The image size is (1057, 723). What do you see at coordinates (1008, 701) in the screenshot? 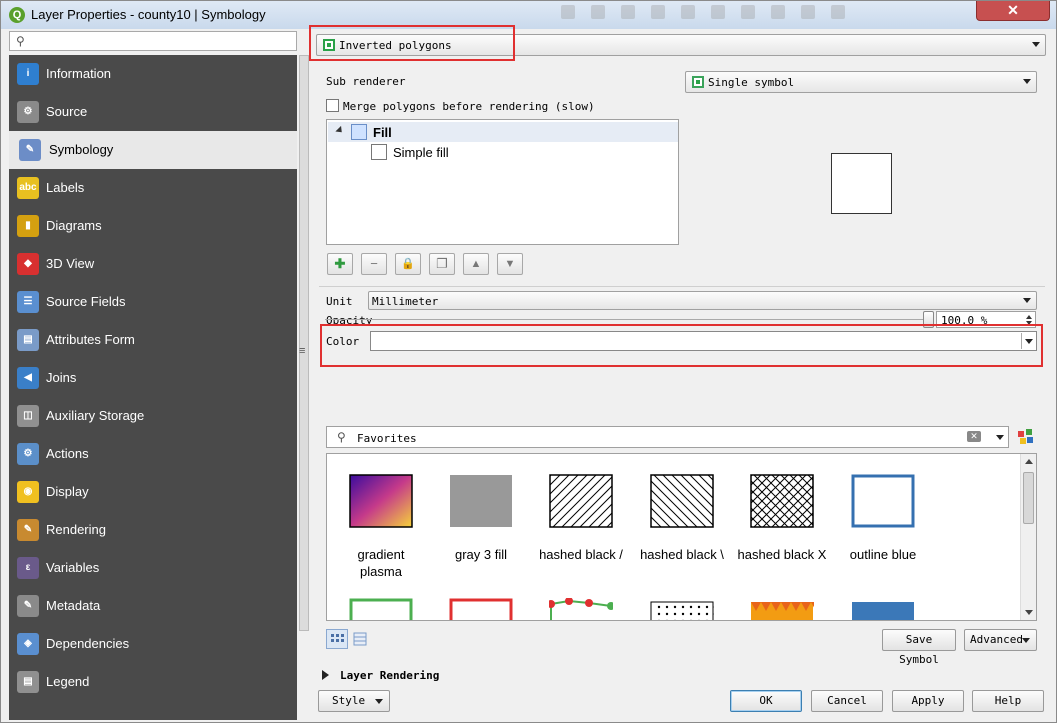
I see `help-button: Help` at bounding box center [1008, 701].